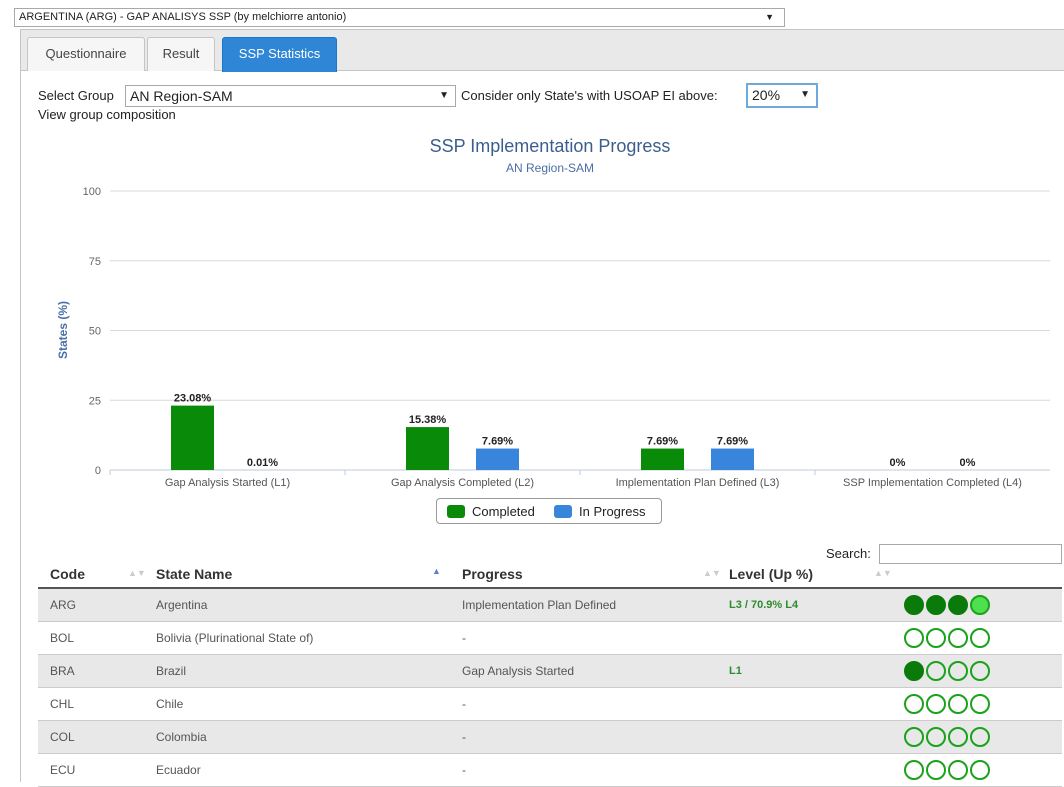 This screenshot has width=1064, height=787. I want to click on state-code-cell: BRA, so click(62, 671).